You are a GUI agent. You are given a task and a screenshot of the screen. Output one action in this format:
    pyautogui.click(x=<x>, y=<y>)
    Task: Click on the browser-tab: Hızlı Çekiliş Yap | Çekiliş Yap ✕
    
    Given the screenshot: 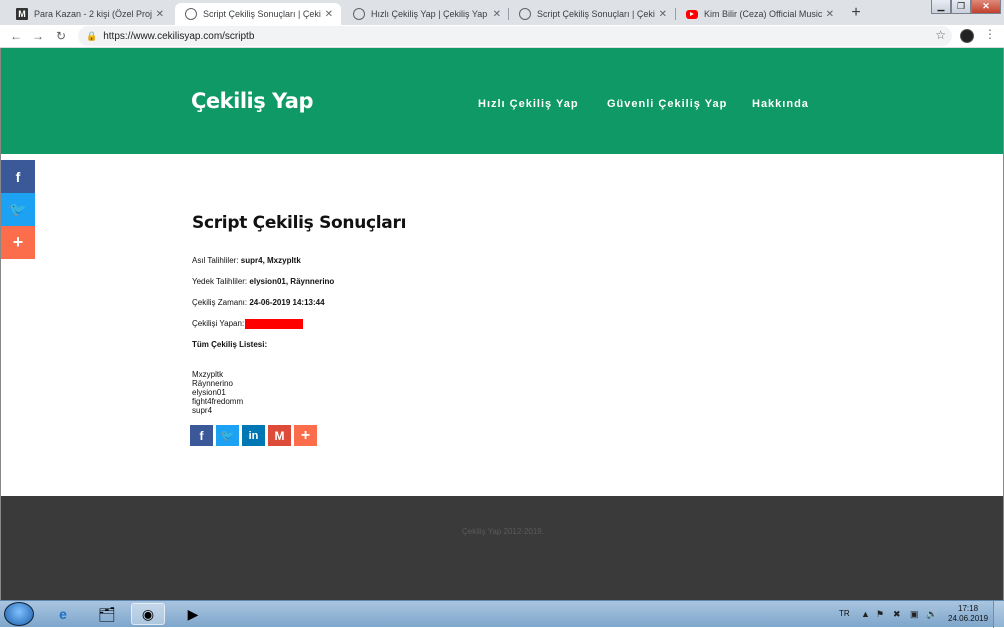 What is the action you would take?
    pyautogui.click(x=426, y=14)
    